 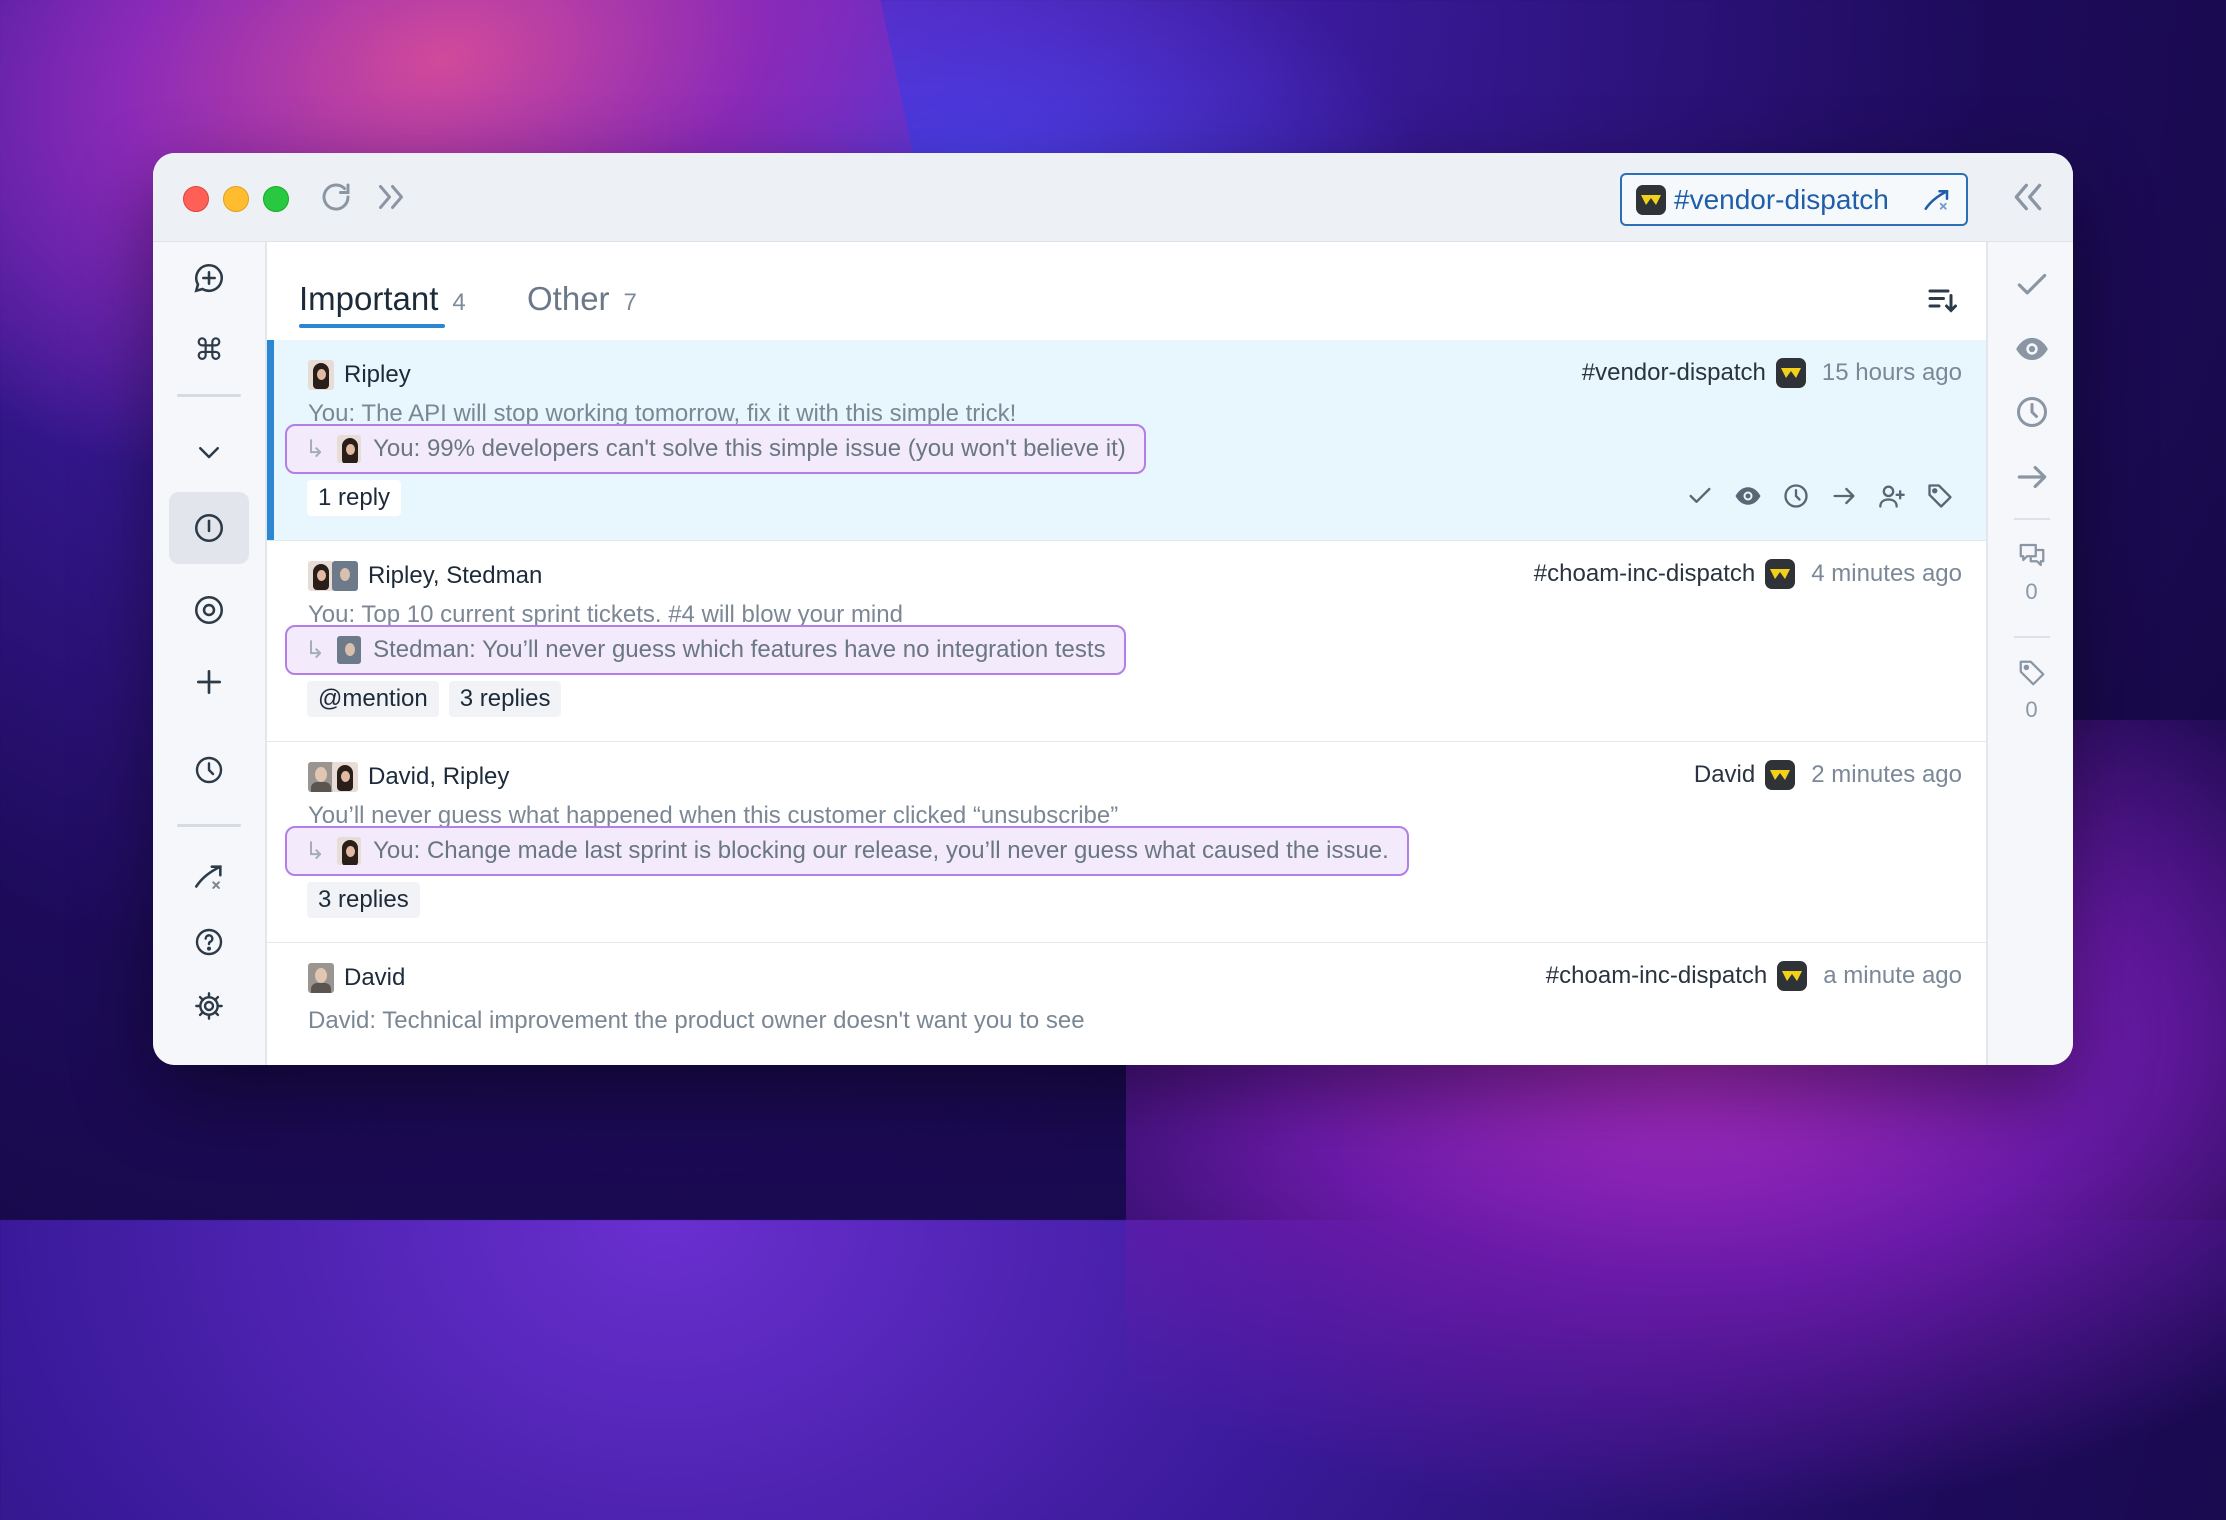 I want to click on sender-names: Ripley, so click(x=377, y=374).